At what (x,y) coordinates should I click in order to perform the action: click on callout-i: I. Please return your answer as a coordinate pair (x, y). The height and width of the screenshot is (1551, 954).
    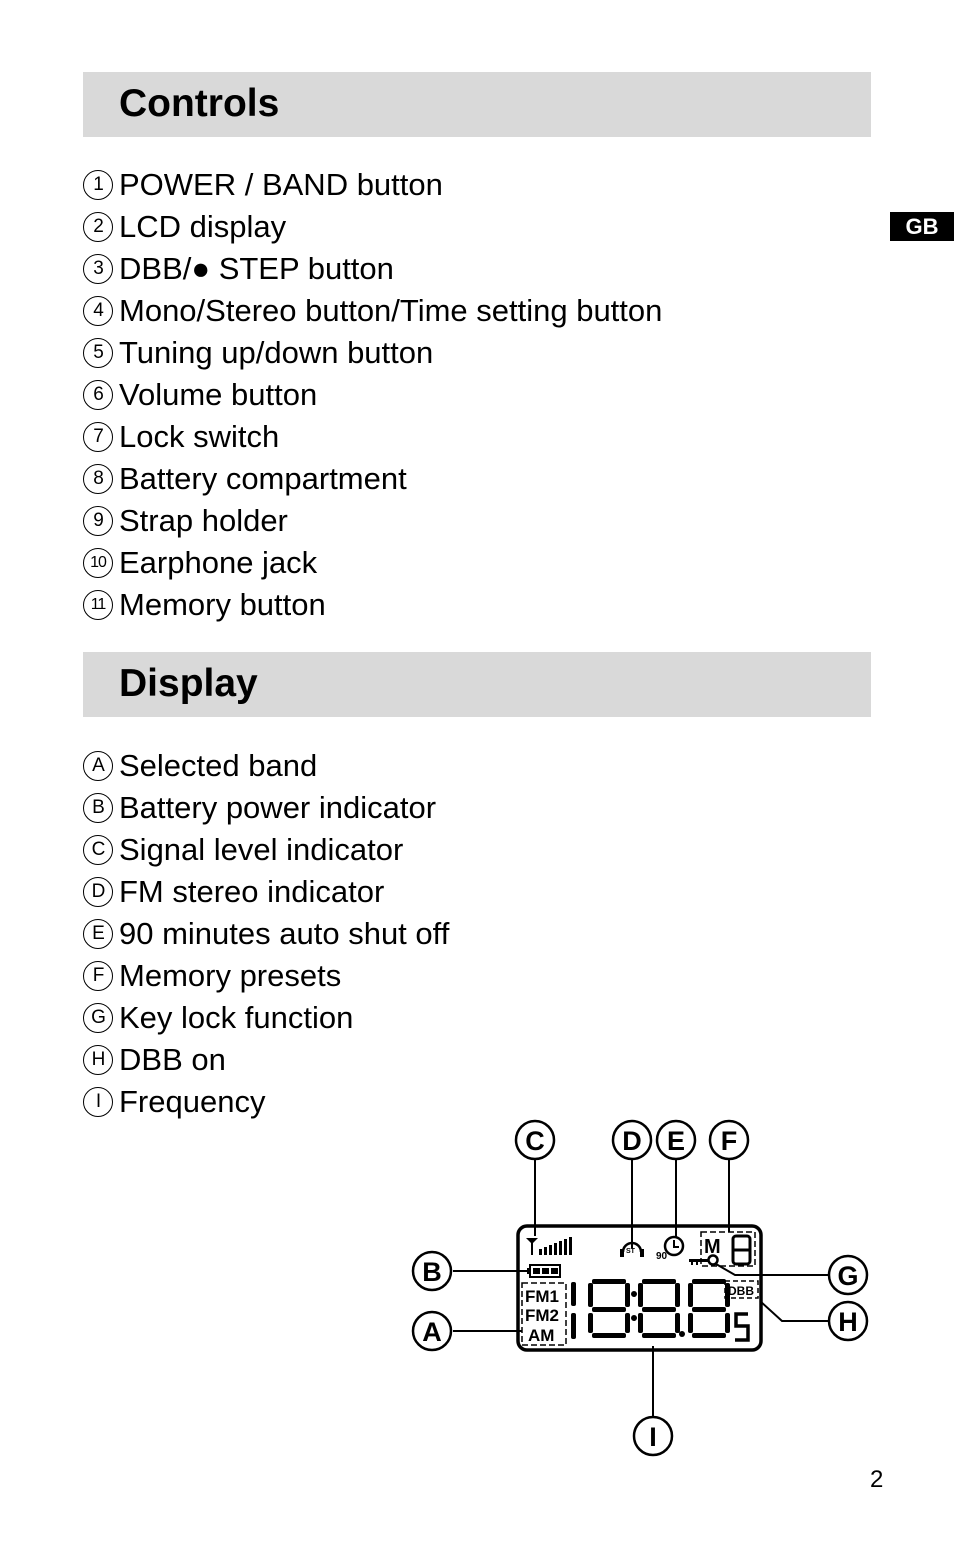
    Looking at the image, I should click on (653, 1436).